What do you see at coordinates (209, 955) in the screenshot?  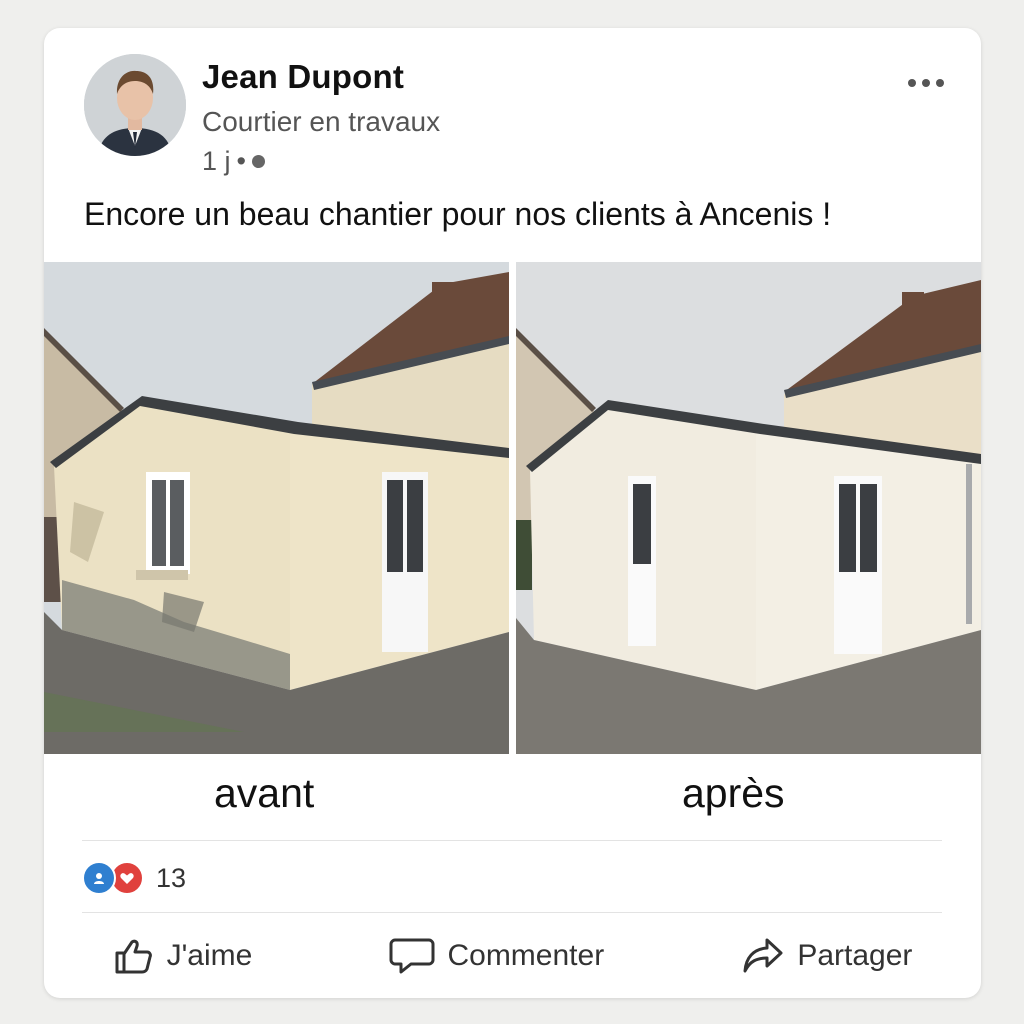 I see `like-label: J'aime` at bounding box center [209, 955].